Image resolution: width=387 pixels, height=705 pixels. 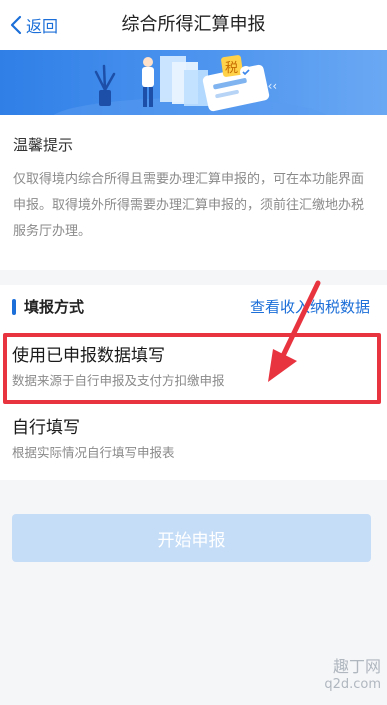 I want to click on banner-illustration: 税 ‹‹‹‹, so click(x=190, y=85).